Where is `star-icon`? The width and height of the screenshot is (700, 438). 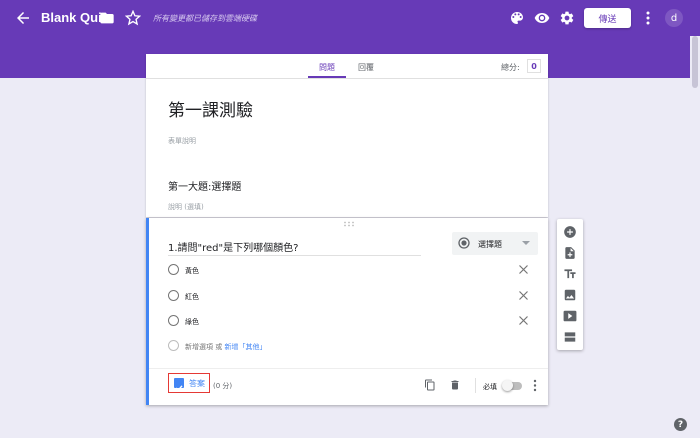
star-icon is located at coordinates (133, 18).